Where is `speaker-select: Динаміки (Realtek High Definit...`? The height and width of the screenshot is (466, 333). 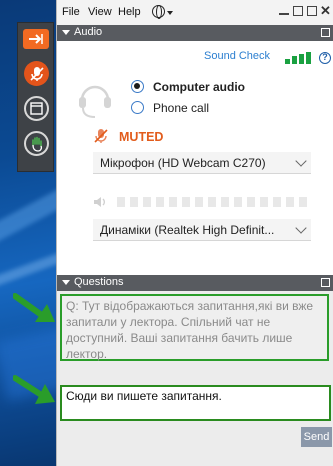
speaker-select: Динаміки (Realtek High Definit... is located at coordinates (202, 230).